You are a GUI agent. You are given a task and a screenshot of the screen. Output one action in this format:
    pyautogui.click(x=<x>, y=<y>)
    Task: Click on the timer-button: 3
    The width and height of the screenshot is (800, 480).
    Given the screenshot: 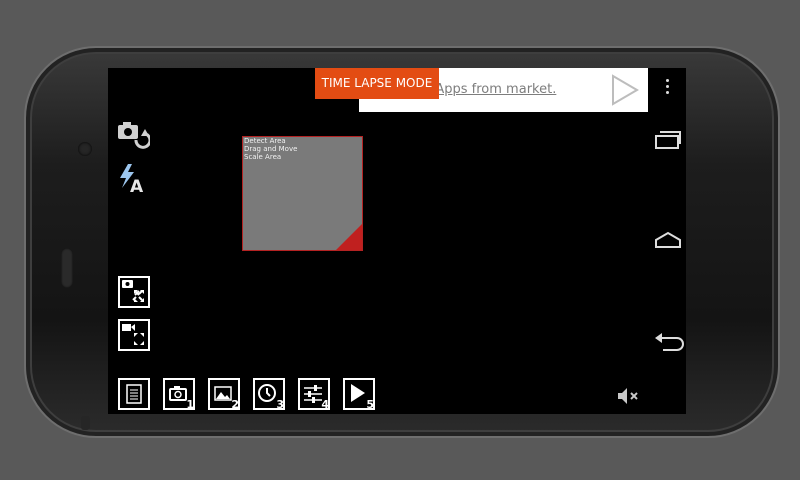 What is the action you would take?
    pyautogui.click(x=269, y=394)
    